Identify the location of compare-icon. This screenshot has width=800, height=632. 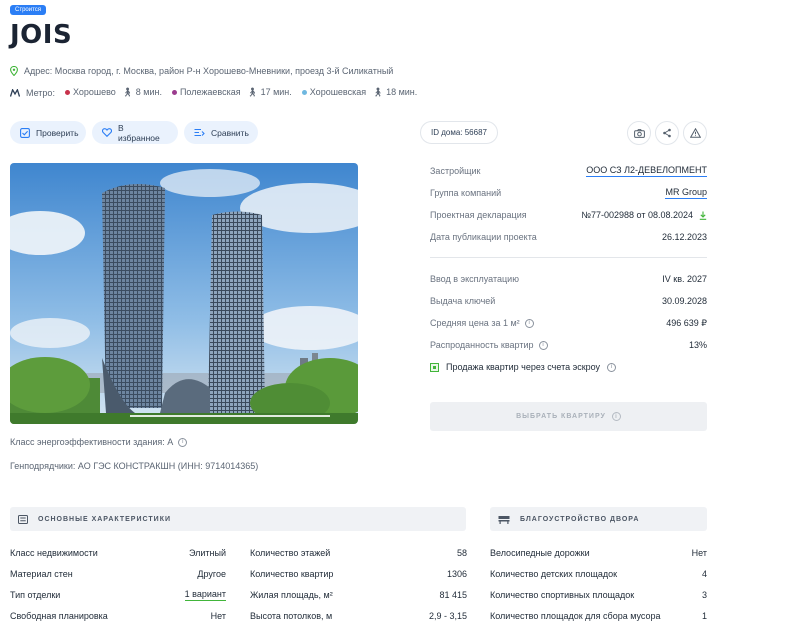
(199, 132).